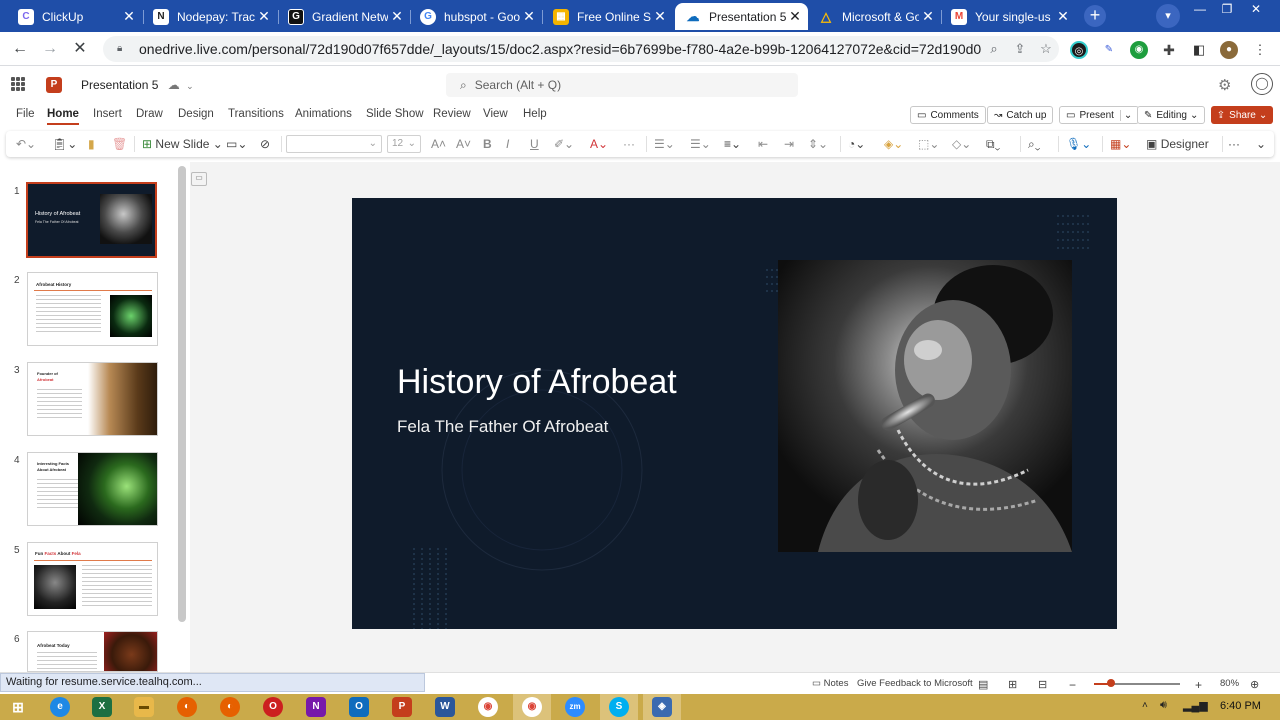 This screenshot has height=720, width=1280. Describe the element at coordinates (1020, 49) in the screenshot. I see `share-page-icon: ⇪` at that location.